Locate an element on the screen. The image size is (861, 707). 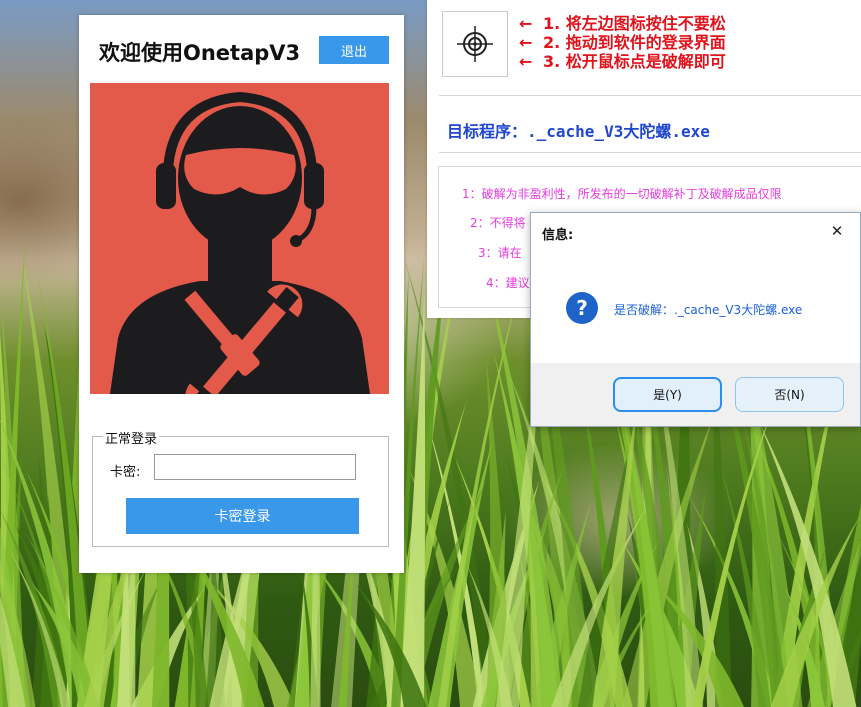
dialog-footer: 是(Y) 否(N) is located at coordinates (695, 394).